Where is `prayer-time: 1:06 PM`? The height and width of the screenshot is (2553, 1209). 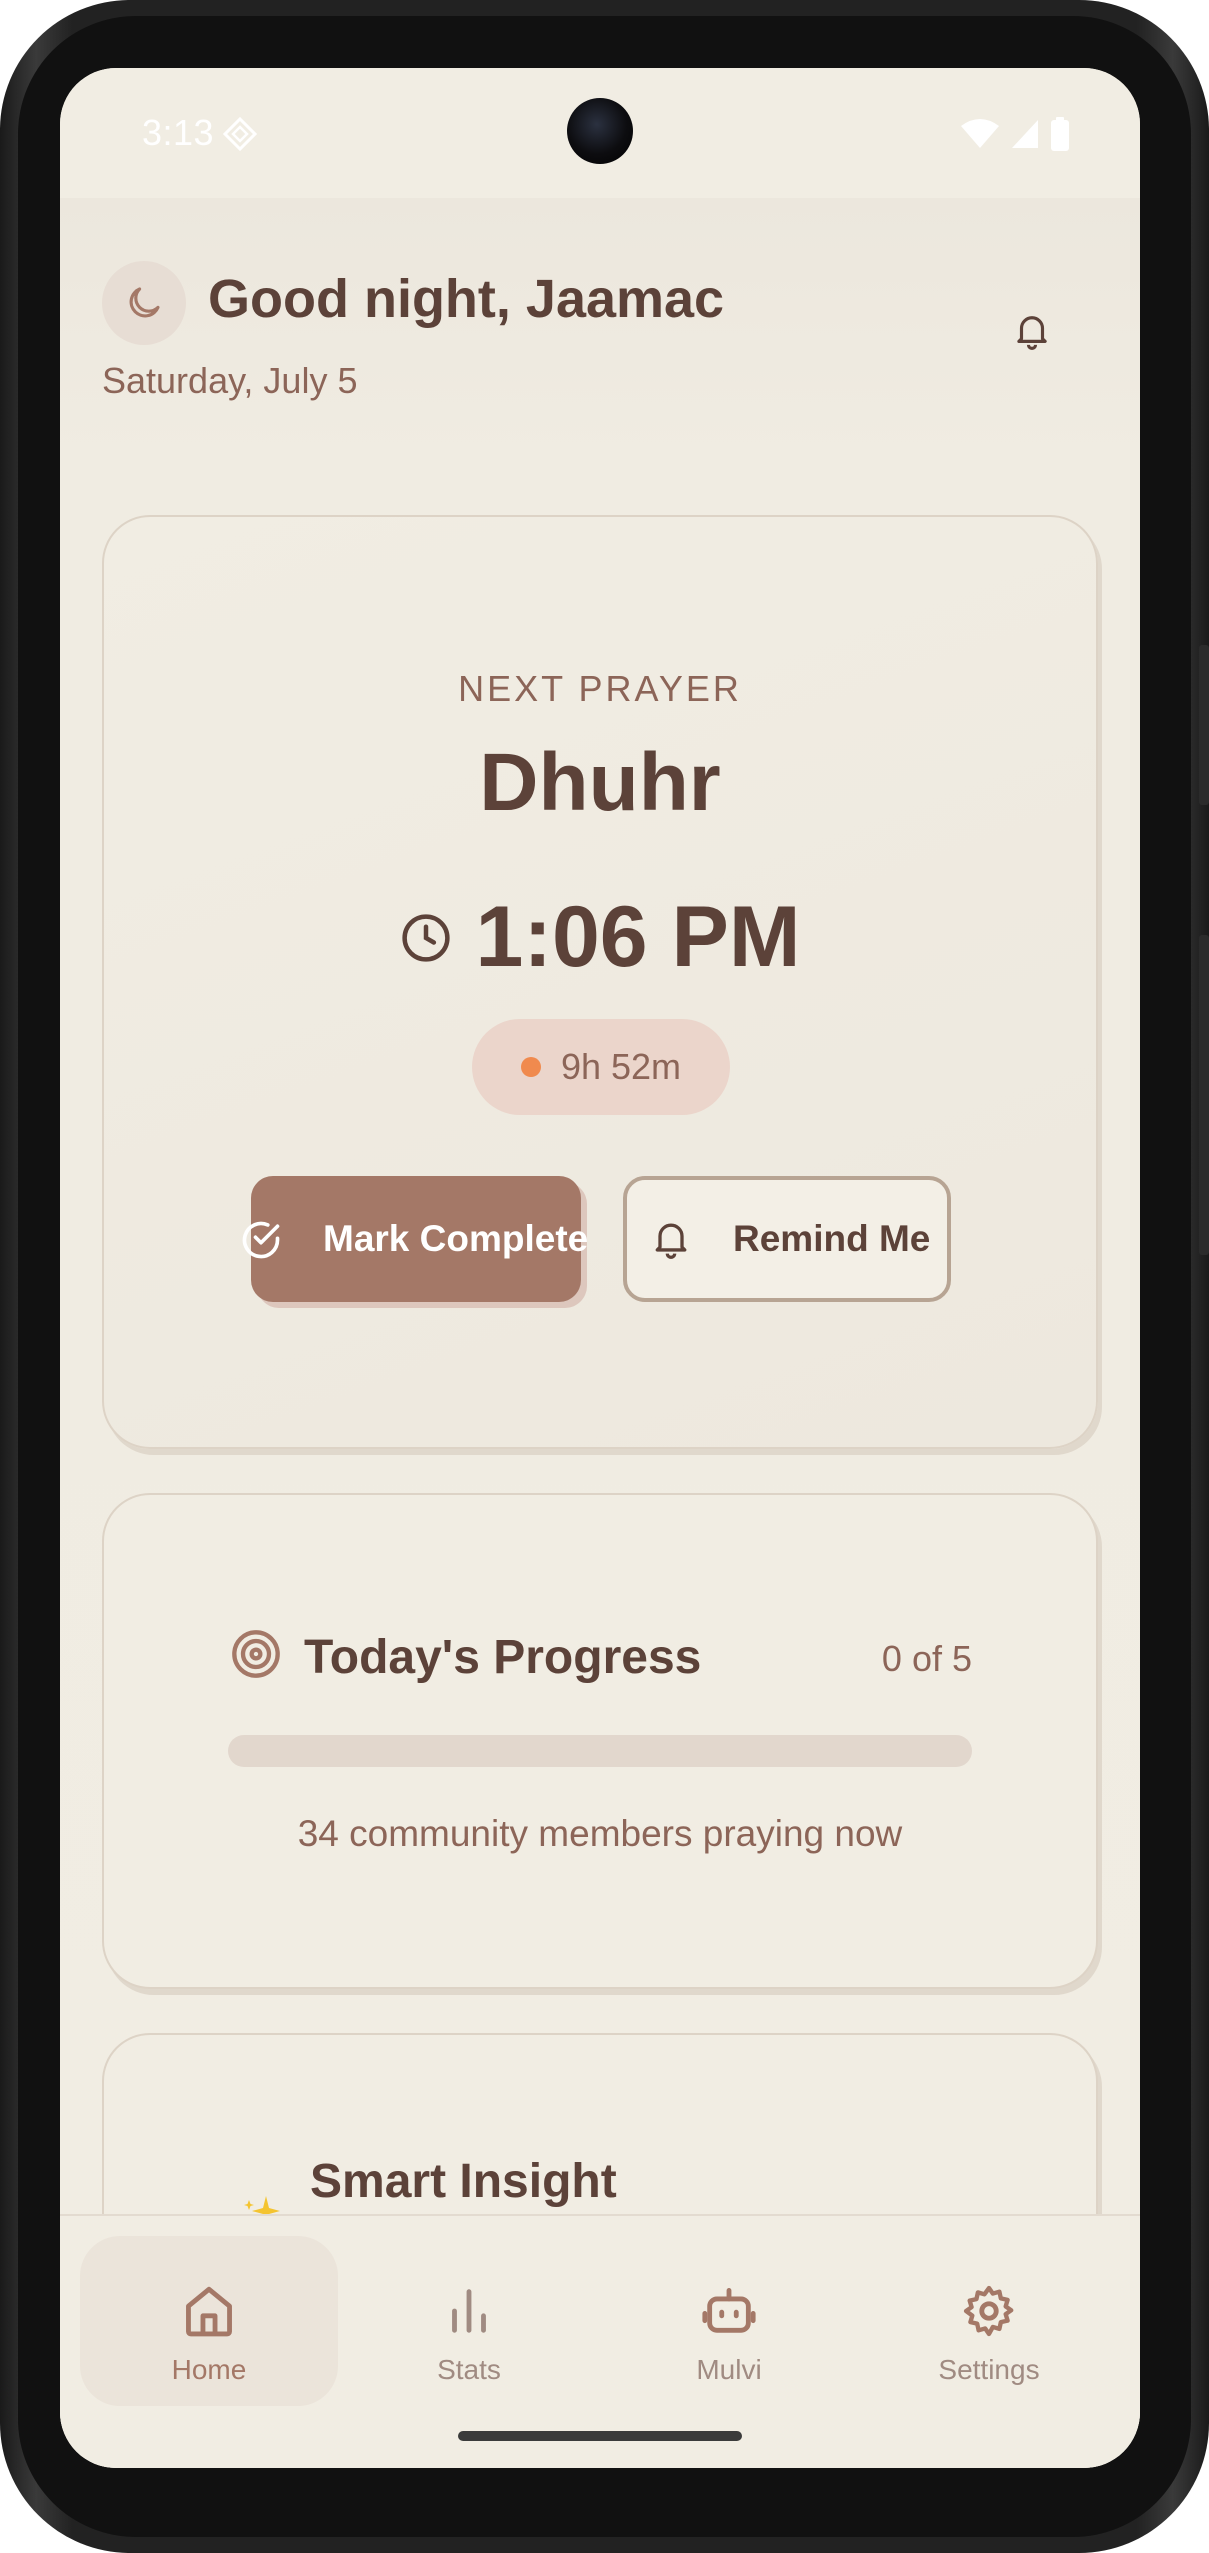
prayer-time: 1:06 PM is located at coordinates (638, 937).